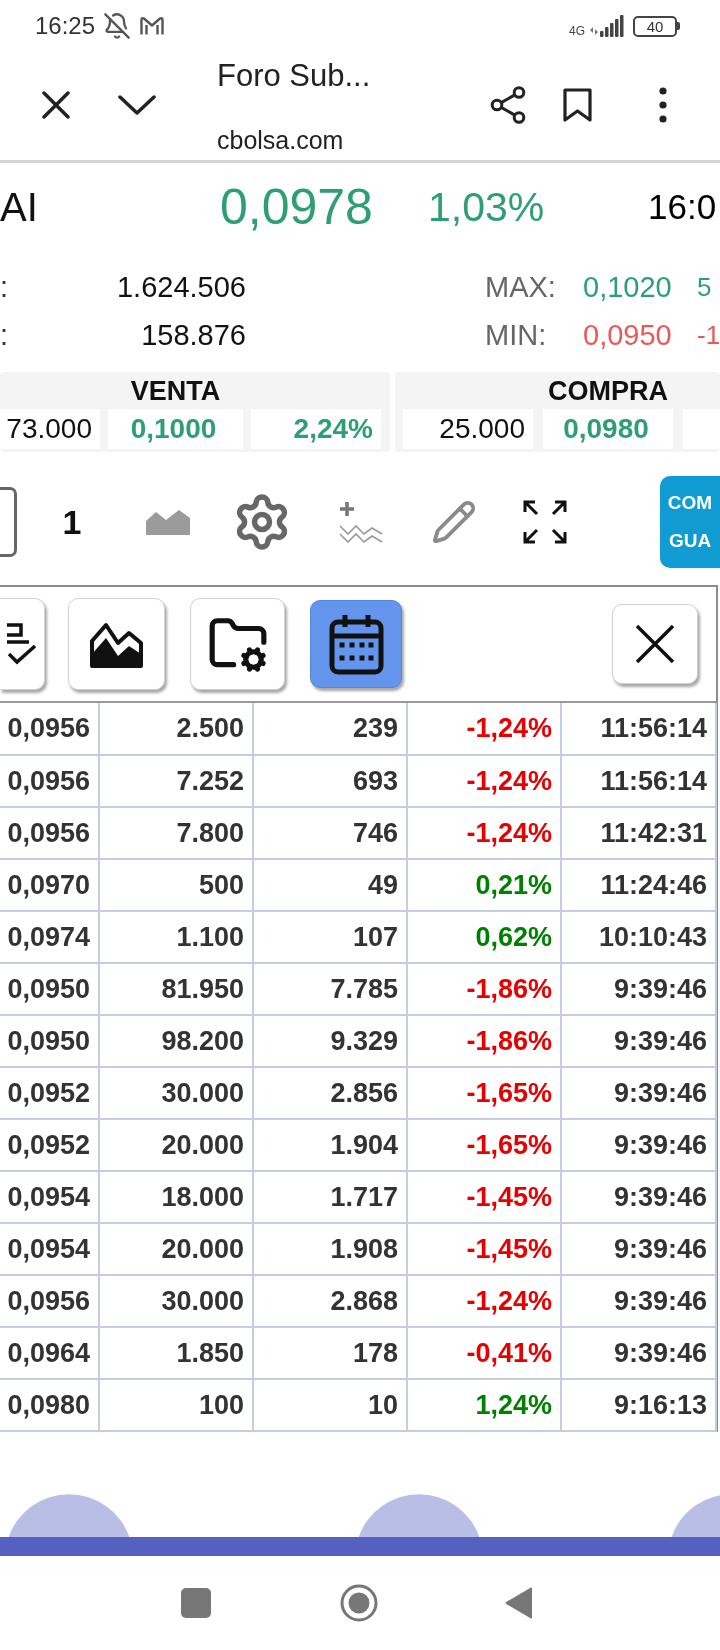  I want to click on table-cell: 1,24%, so click(484, 1405).